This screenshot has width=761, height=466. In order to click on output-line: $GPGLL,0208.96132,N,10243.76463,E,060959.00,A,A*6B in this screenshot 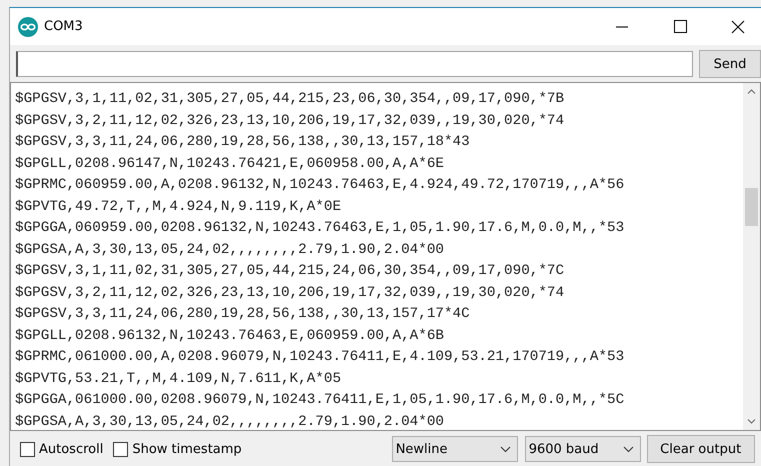, I will do `click(230, 336)`.